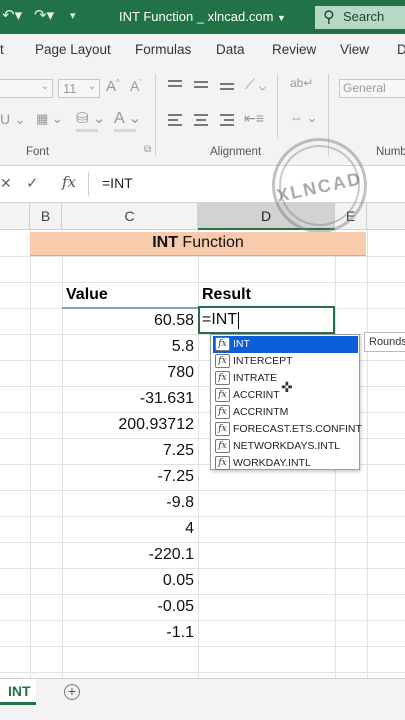 Image resolution: width=405 pixels, height=720 pixels. Describe the element at coordinates (87, 130) in the screenshot. I see `fill-color-swatch` at that location.